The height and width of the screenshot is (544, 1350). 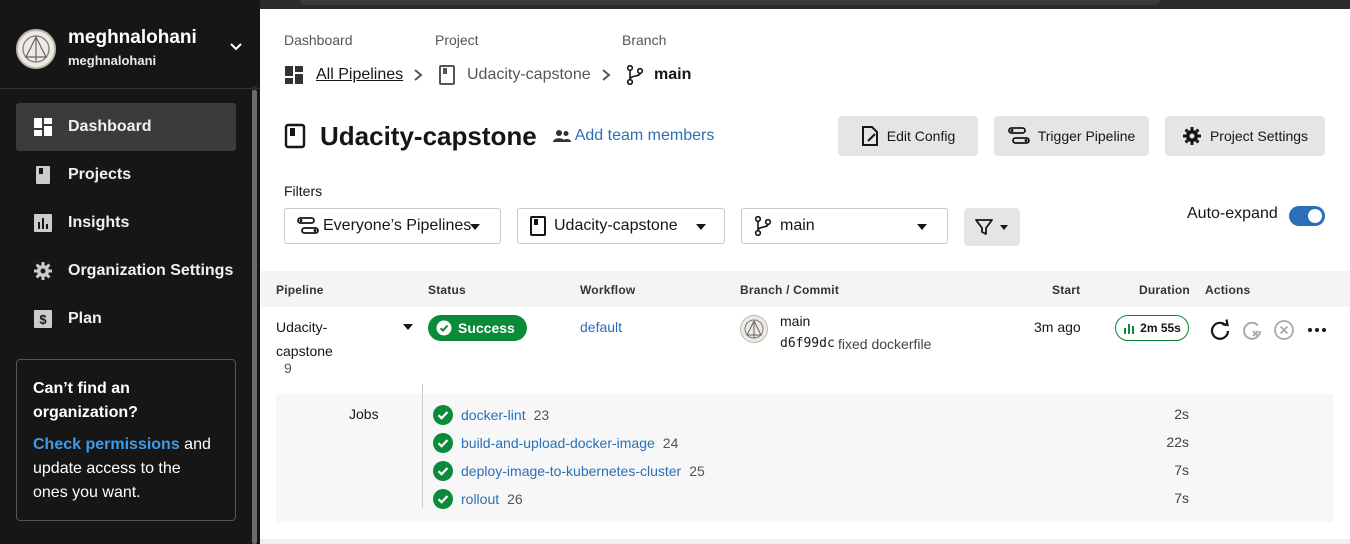 I want to click on branch-filter-select: main, so click(x=844, y=226).